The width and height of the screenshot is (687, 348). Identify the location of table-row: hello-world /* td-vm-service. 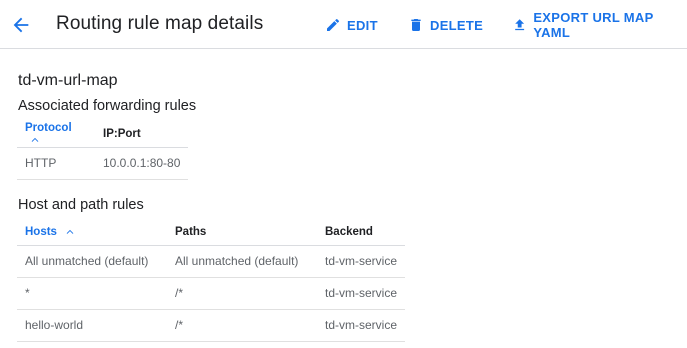
(211, 325).